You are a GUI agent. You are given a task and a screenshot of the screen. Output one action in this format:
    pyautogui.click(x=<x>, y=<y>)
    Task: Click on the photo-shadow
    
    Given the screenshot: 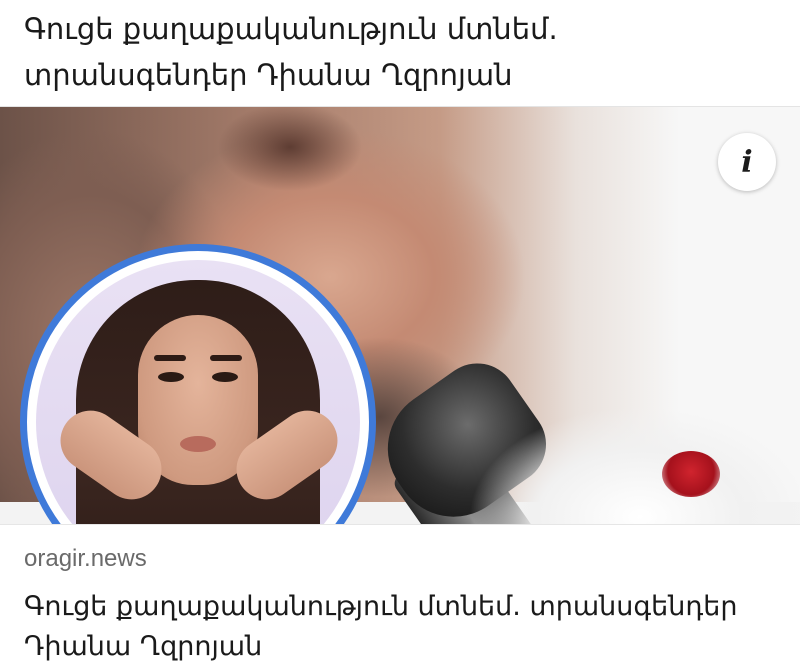 What is the action you would take?
    pyautogui.click(x=290, y=177)
    